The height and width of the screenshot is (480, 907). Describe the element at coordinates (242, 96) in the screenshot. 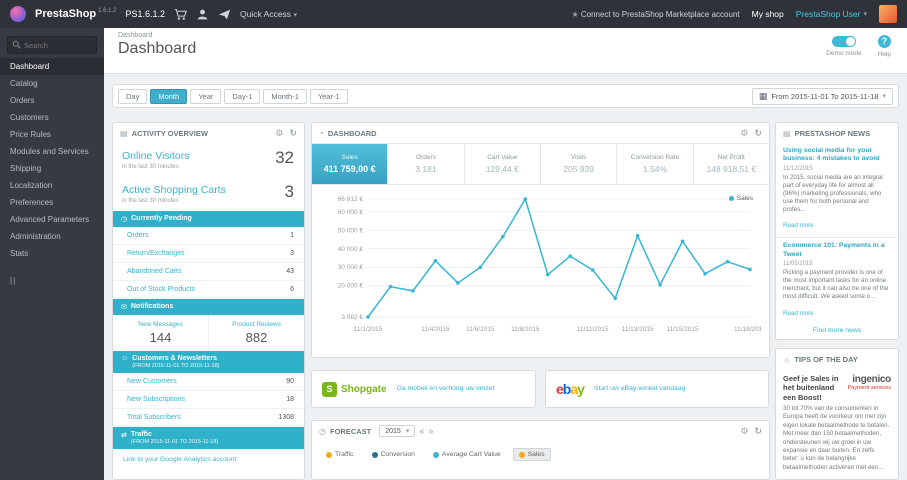

I see `range-button-day-1: Day-1` at that location.